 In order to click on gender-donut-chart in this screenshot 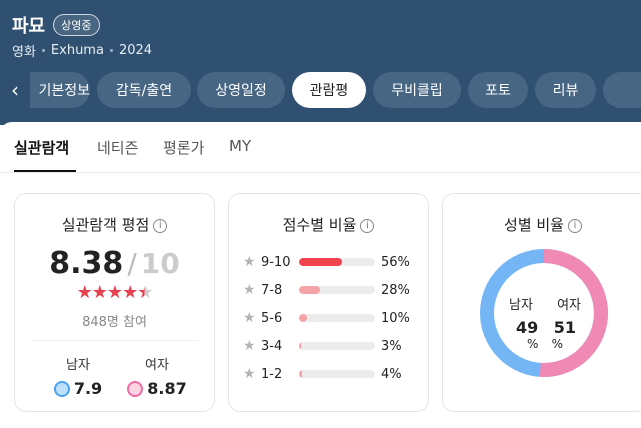, I will do `click(544, 313)`.